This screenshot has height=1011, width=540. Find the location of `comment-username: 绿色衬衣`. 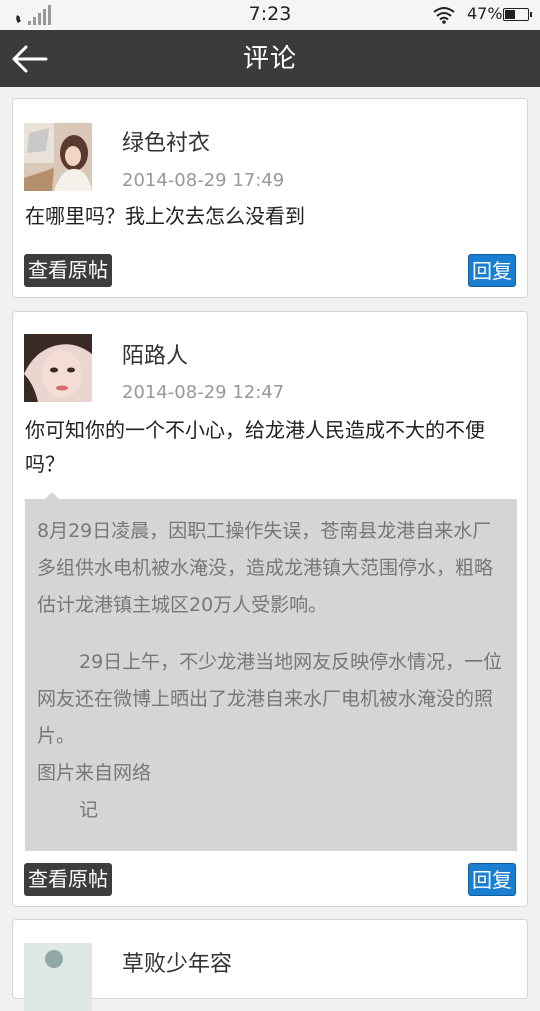

comment-username: 绿色衬衣 is located at coordinates (166, 143).